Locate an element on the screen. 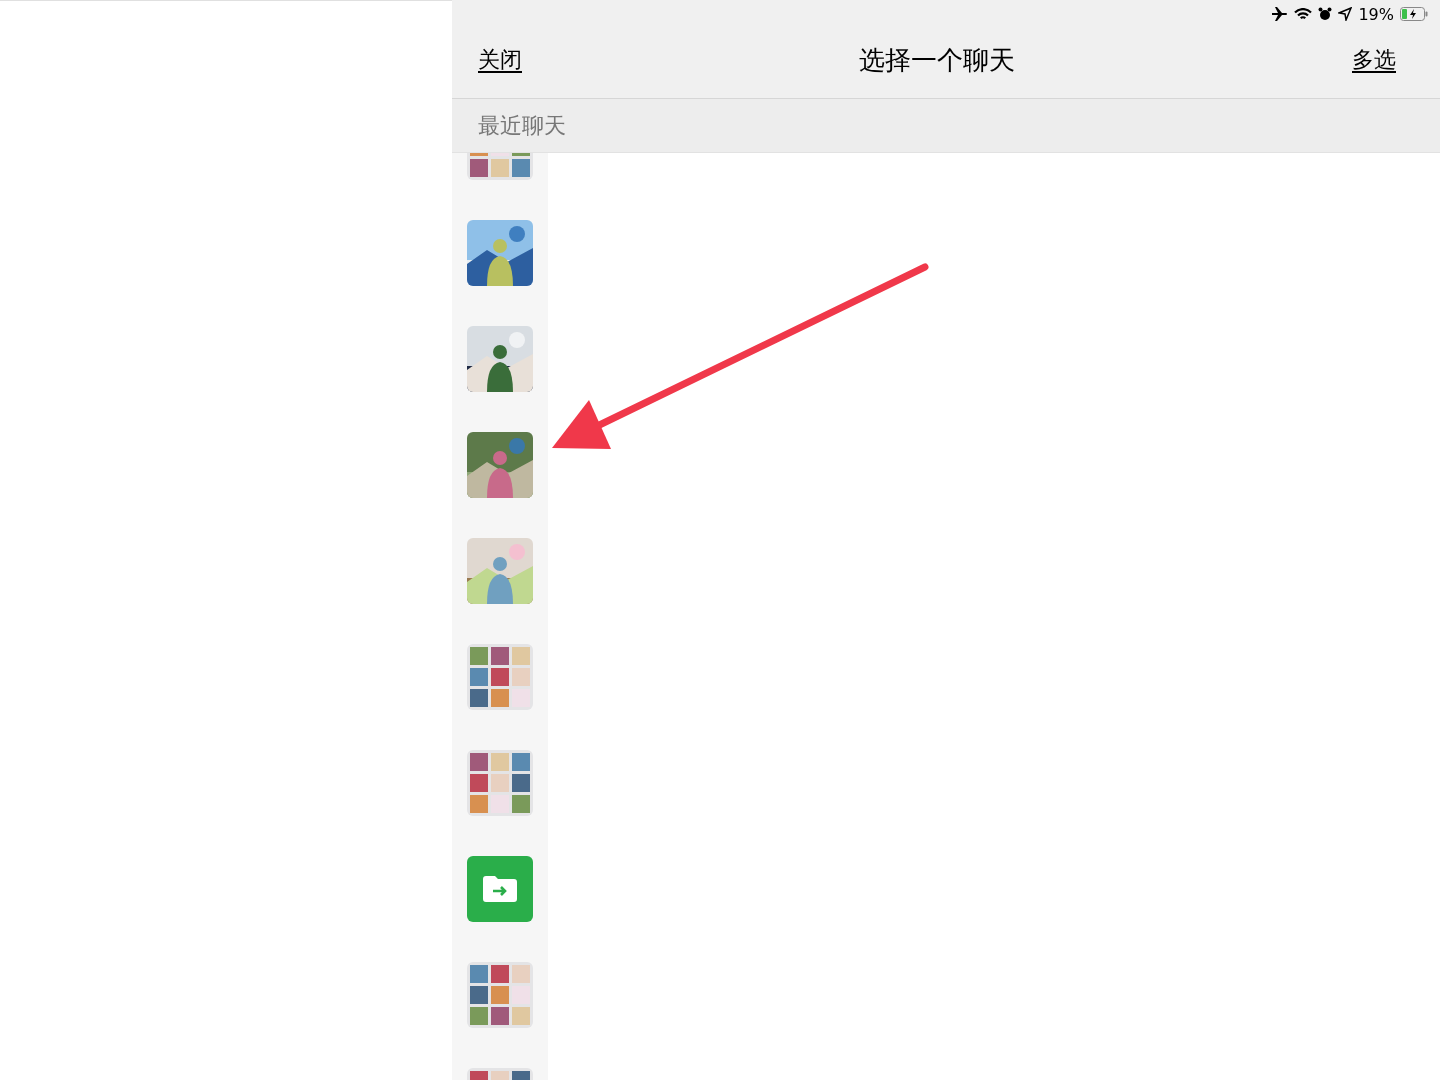  page-title: 选择一个聊天 is located at coordinates (937, 60).